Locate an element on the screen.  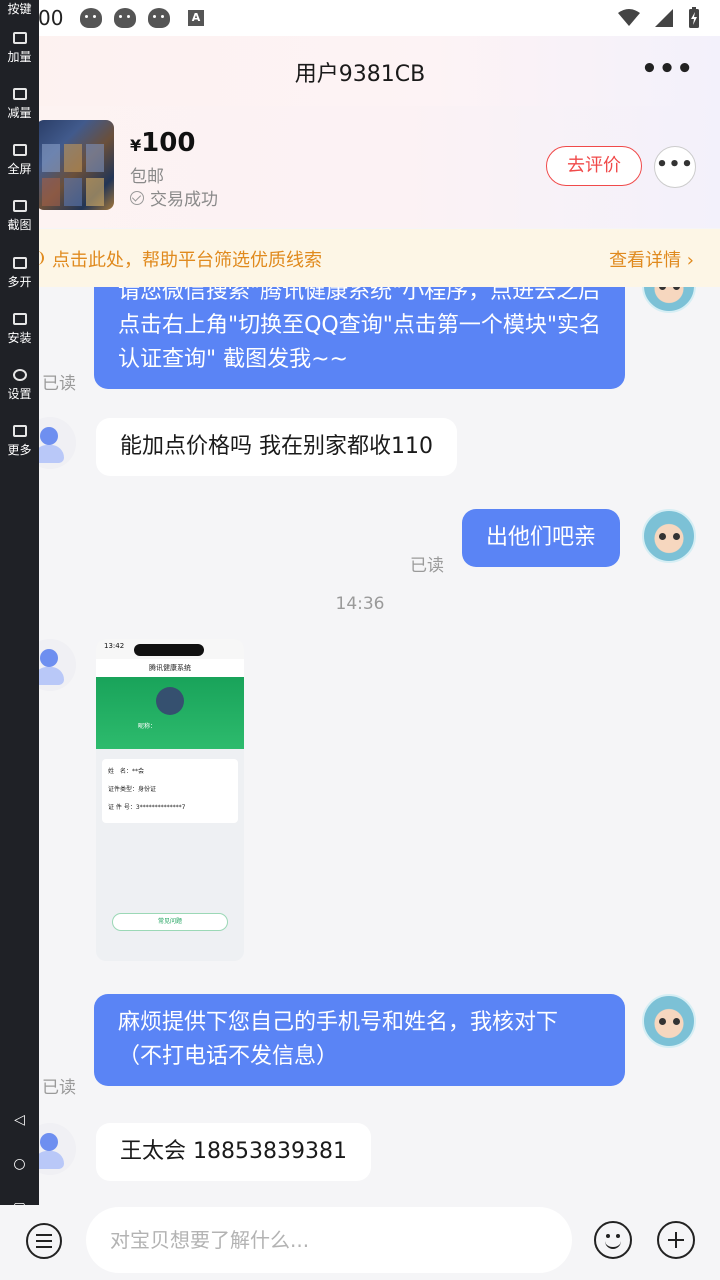
message-bubble-outgoing: 出他们吧亲 is located at coordinates (541, 538).